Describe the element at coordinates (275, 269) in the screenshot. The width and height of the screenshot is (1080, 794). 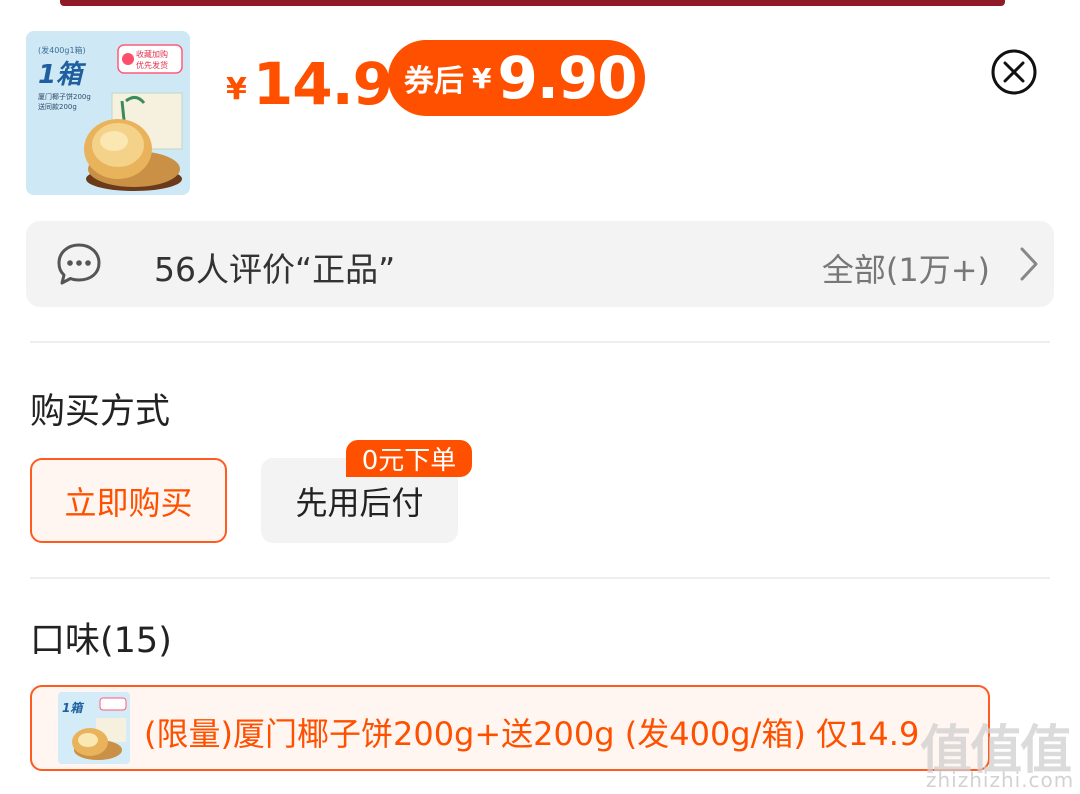
I see `review-summary-text: 56人评价“正品”` at that location.